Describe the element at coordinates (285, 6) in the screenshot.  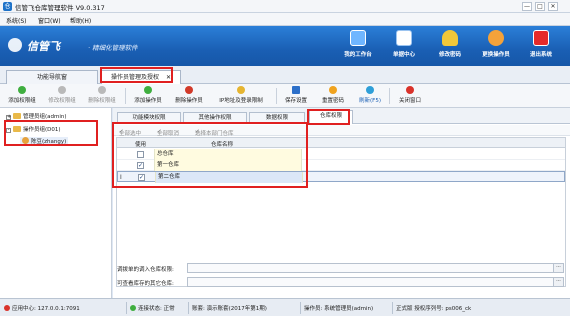
I see `title-bar: 仓 信管飞仓库管理软件 V9.0.317 — □ ✕` at that location.